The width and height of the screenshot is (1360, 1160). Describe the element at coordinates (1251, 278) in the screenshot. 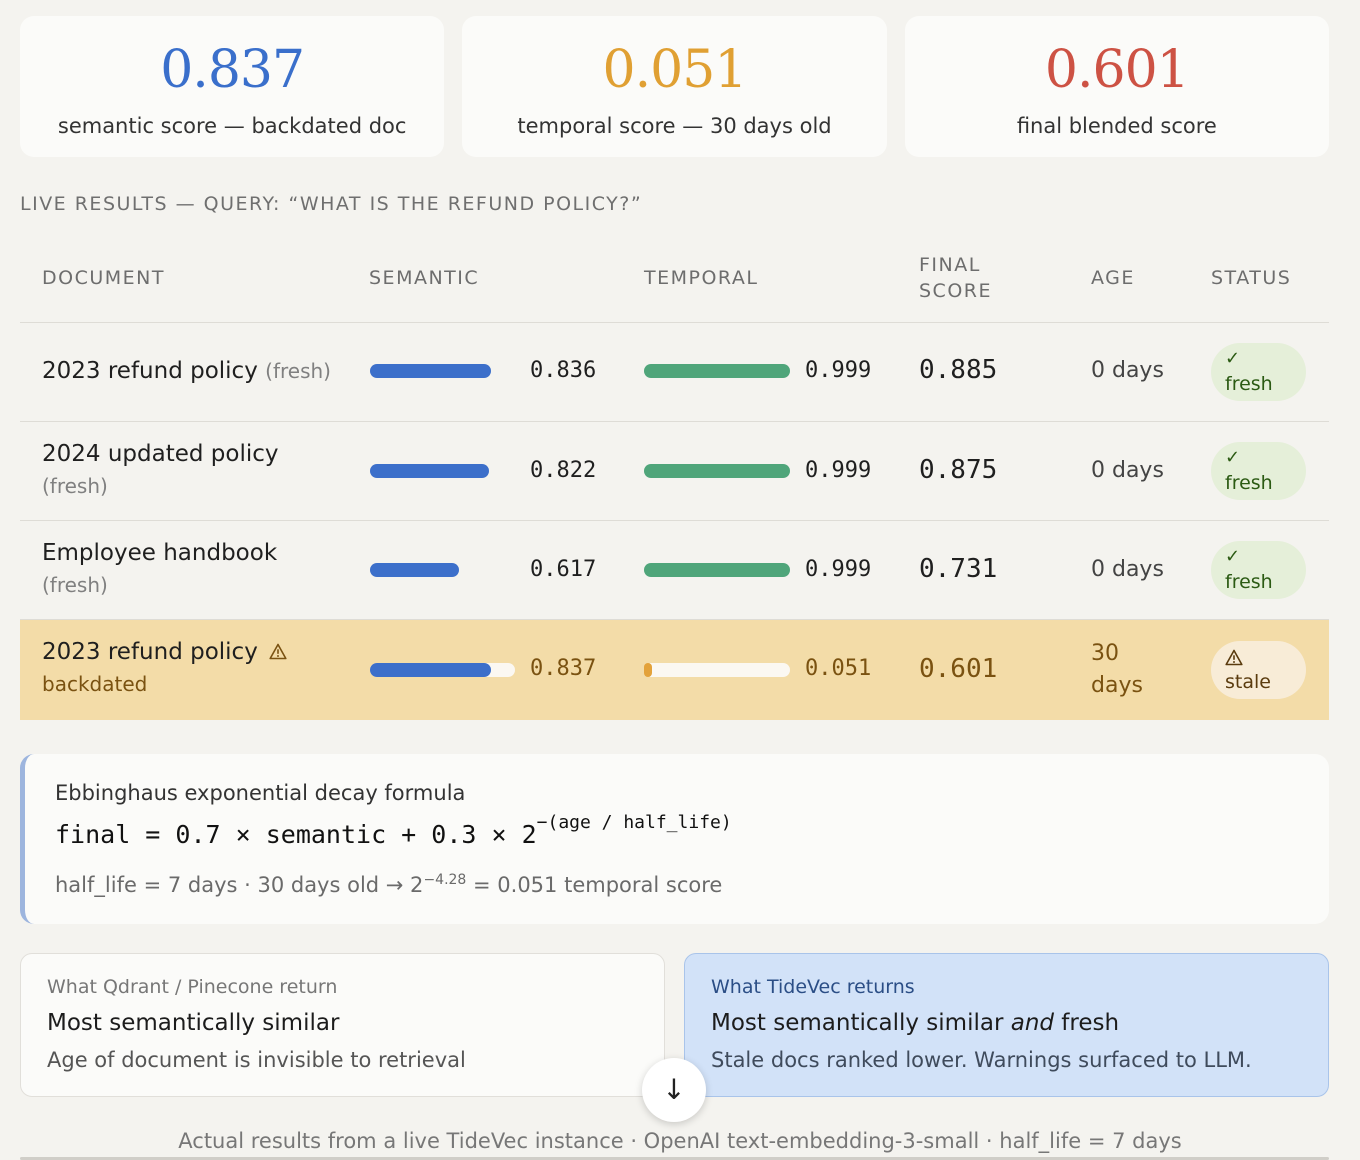

I see `header-status: STATUS` at that location.